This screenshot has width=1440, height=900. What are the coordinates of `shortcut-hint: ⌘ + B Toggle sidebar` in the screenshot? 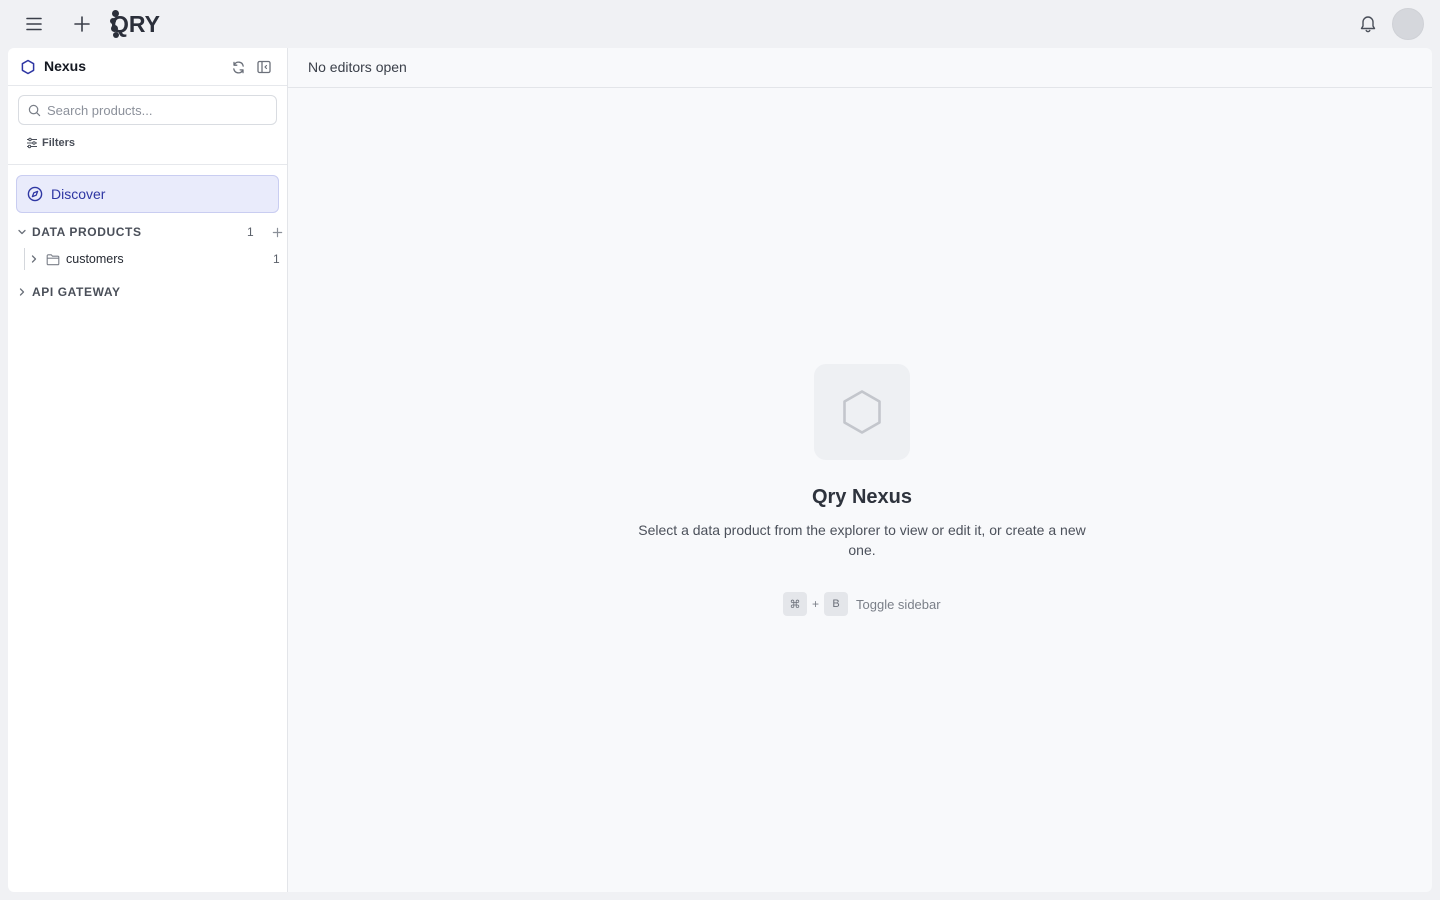 It's located at (862, 604).